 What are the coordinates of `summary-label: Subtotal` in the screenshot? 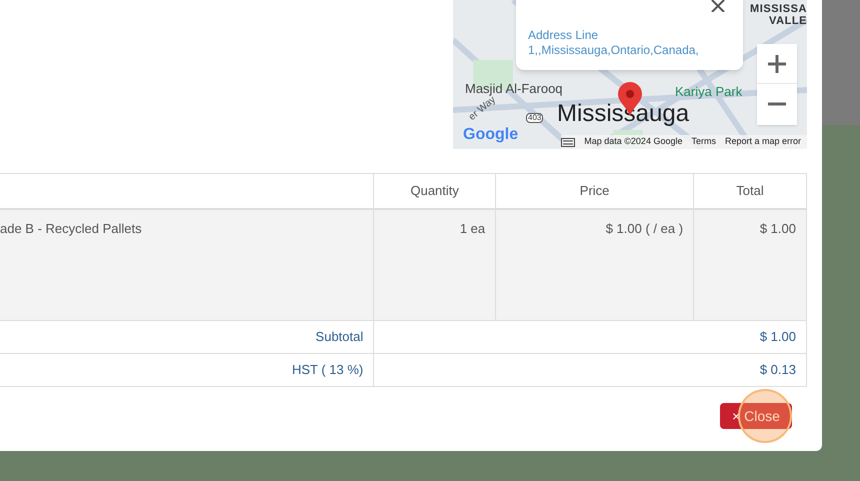 It's located at (187, 337).